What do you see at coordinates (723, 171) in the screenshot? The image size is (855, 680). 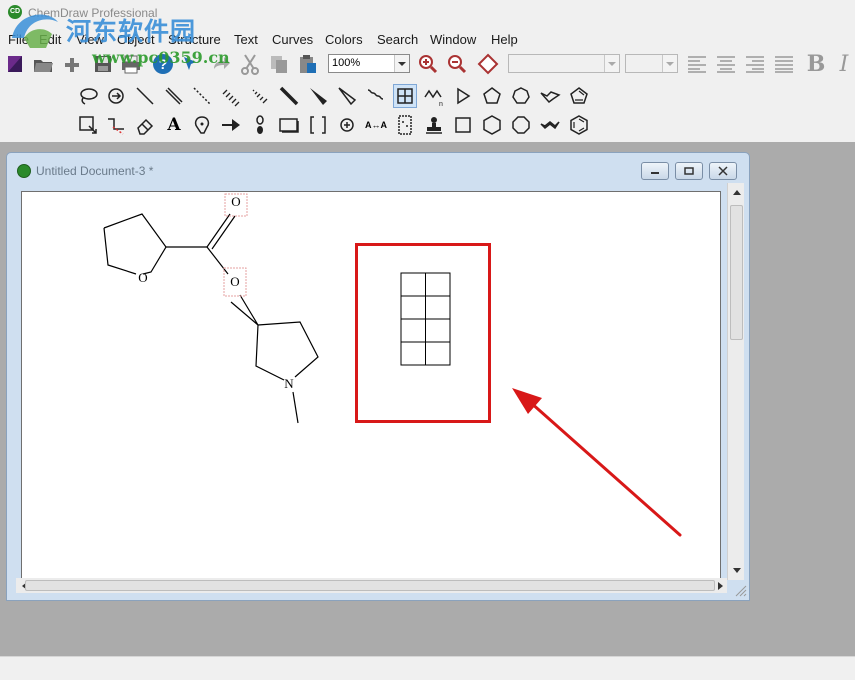 I see `close-button` at bounding box center [723, 171].